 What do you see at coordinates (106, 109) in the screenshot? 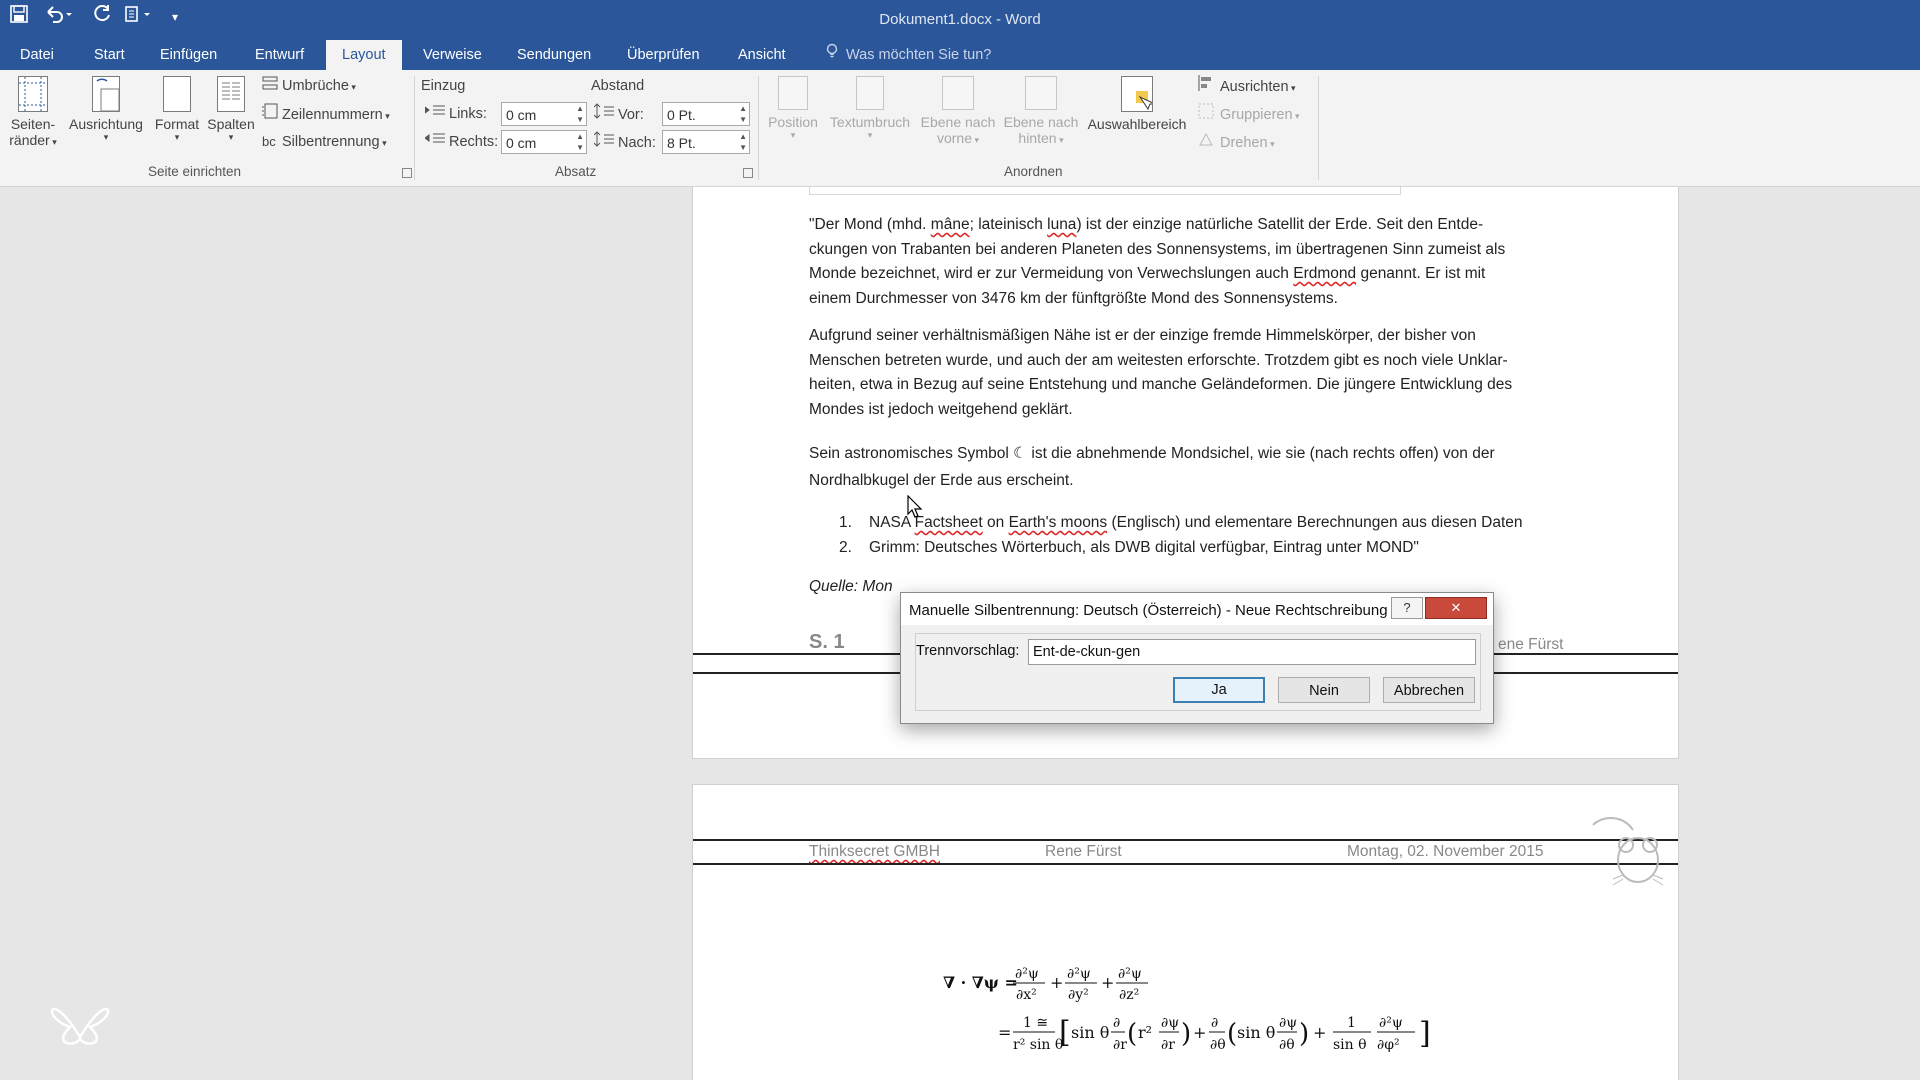
I see `ausrichtung-button: Ausrichtung ▾` at bounding box center [106, 109].